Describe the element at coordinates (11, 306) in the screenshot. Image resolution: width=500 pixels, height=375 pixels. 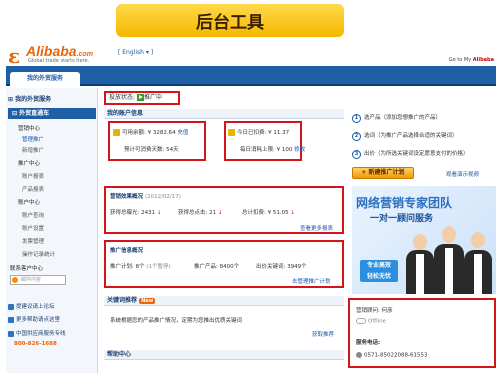
I see `forum-icon` at that location.